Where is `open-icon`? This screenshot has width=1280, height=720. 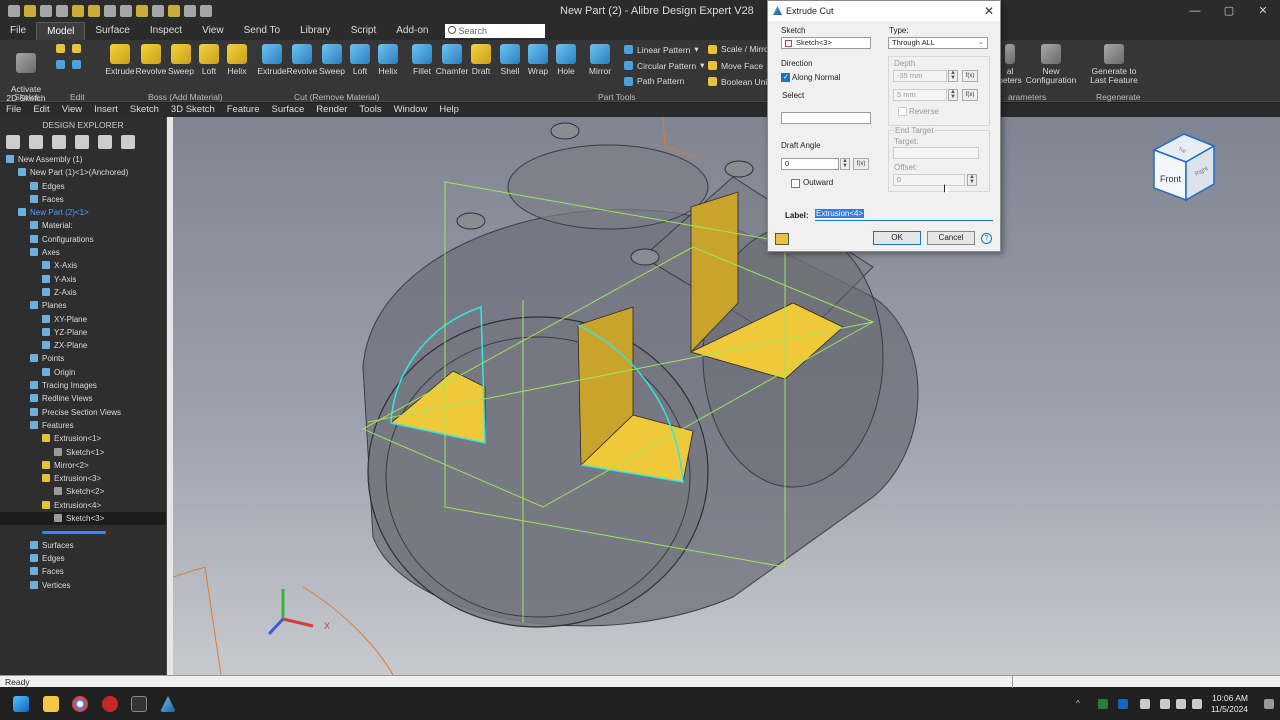
open-icon is located at coordinates (78, 11).